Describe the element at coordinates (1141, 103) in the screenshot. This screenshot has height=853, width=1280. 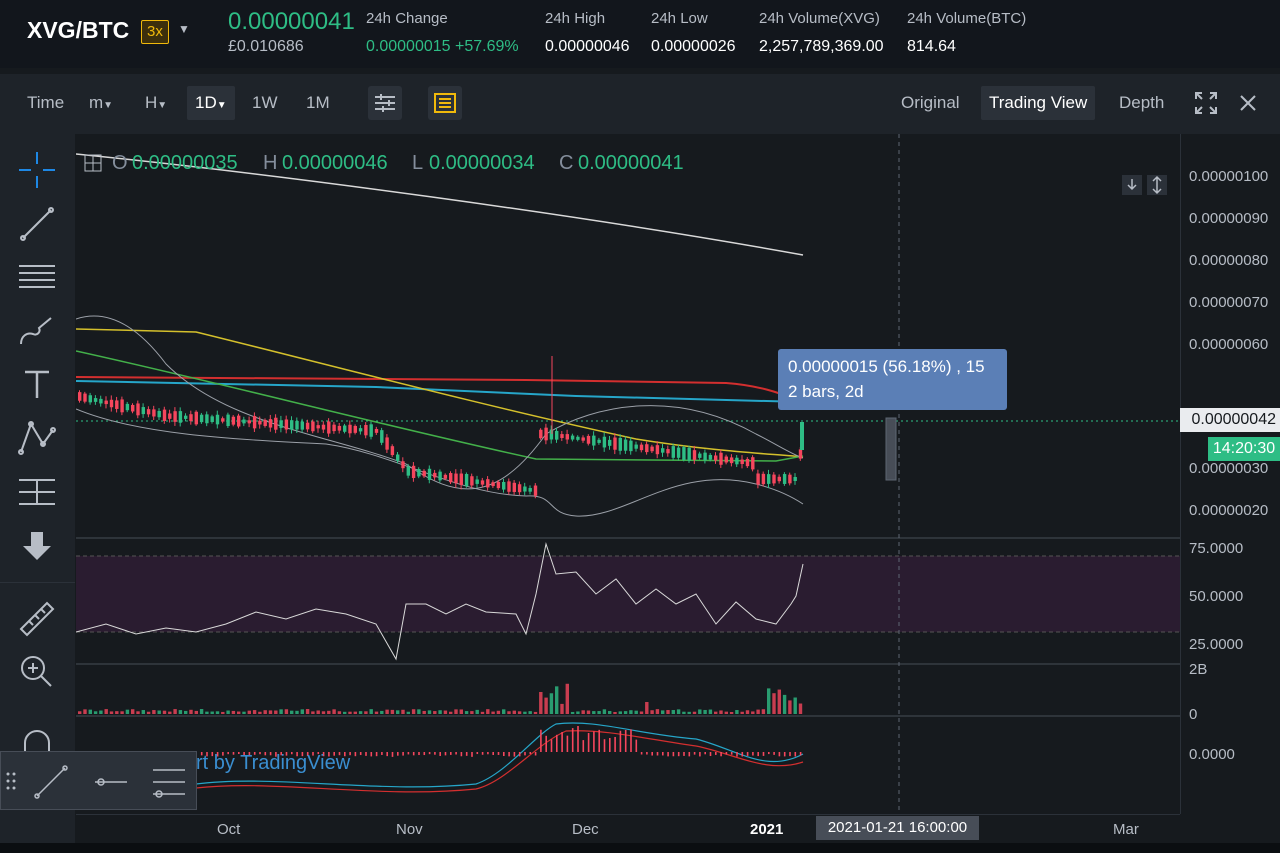
I see `tab-depth: Depth` at that location.